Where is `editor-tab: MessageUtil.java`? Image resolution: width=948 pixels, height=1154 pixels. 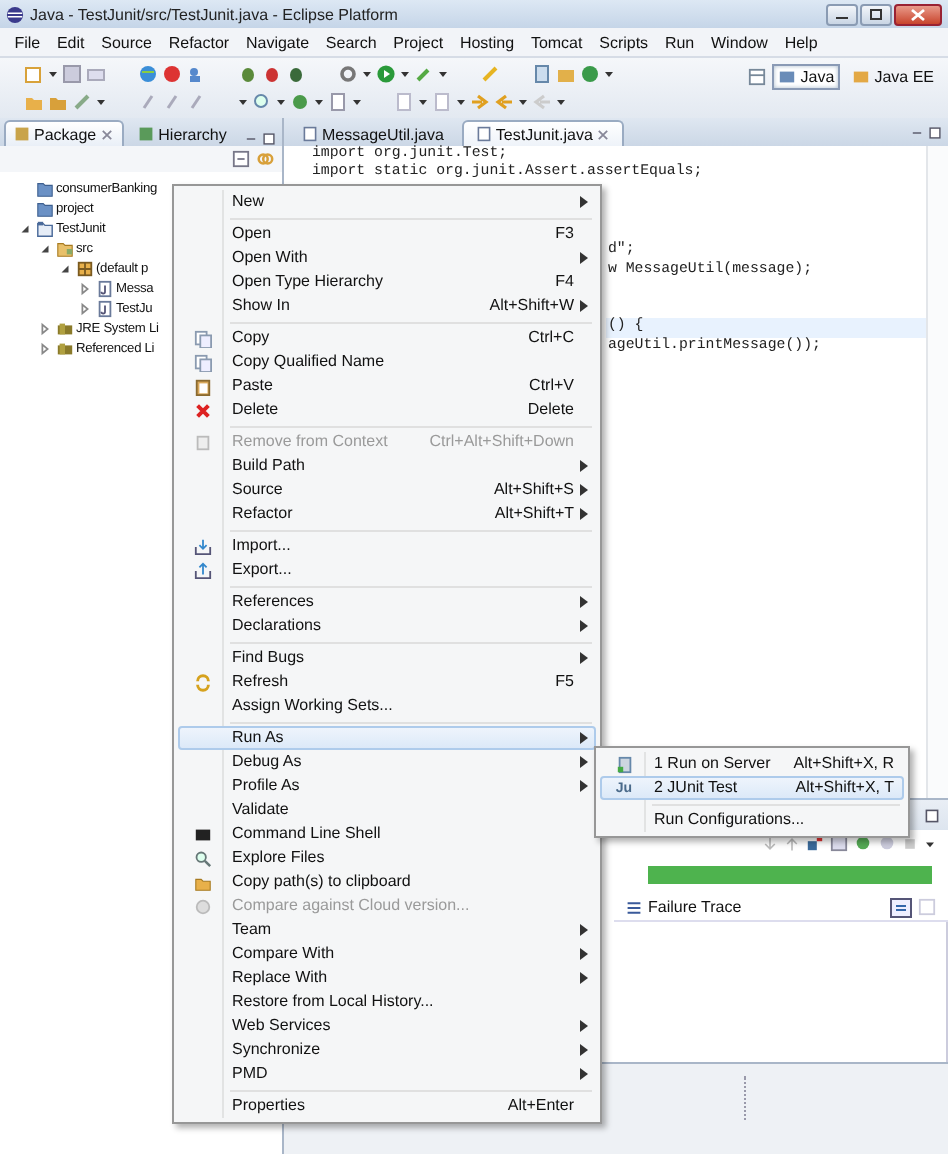 editor-tab: MessageUtil.java is located at coordinates (373, 133).